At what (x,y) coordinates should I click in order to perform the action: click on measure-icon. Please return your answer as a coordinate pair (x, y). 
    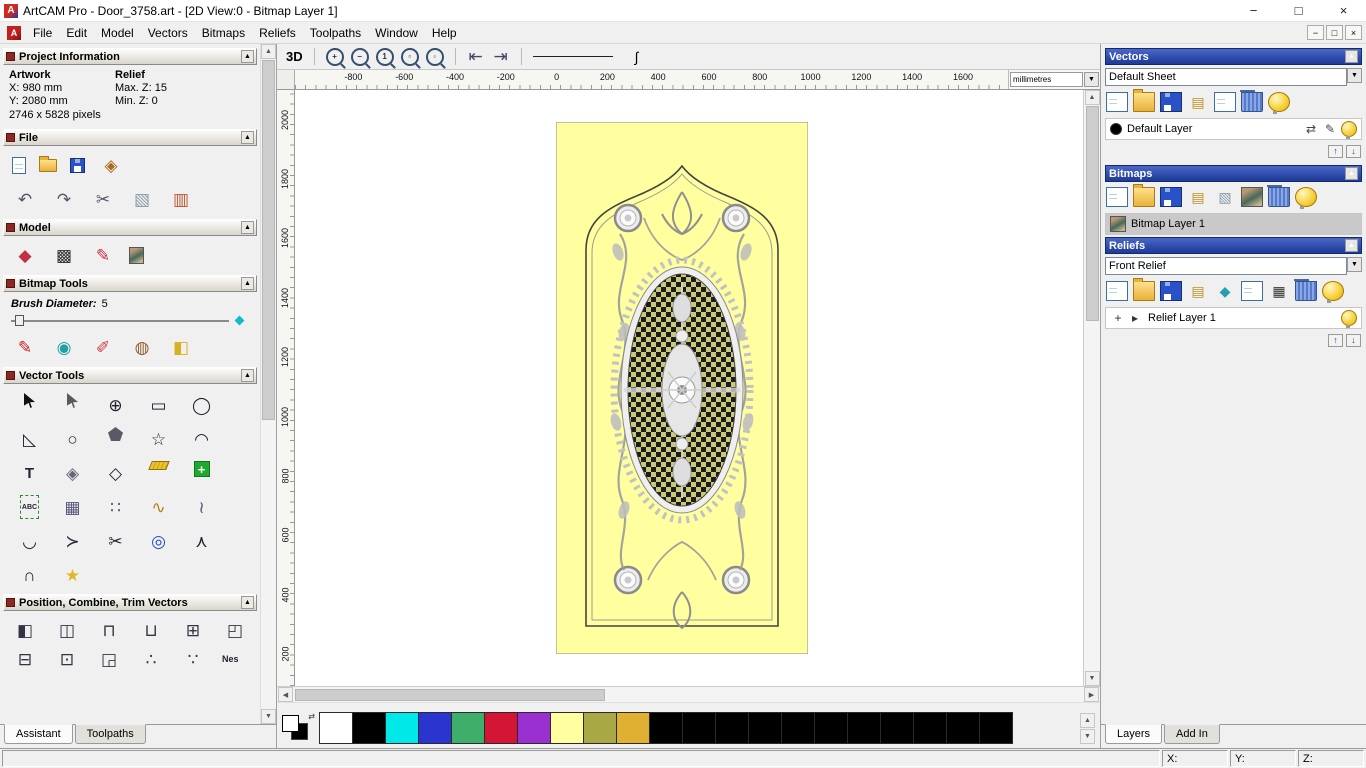
    Looking at the image, I should click on (158, 465).